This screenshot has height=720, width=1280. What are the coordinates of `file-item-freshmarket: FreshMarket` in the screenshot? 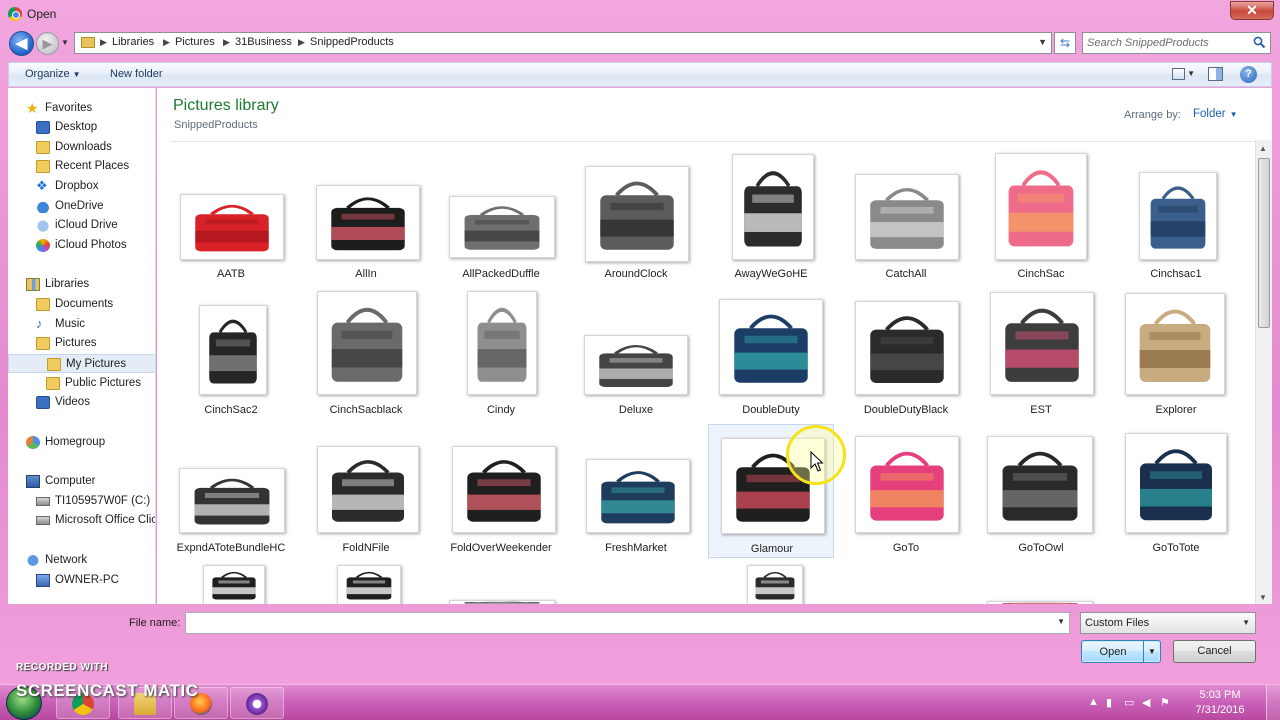 It's located at (636, 491).